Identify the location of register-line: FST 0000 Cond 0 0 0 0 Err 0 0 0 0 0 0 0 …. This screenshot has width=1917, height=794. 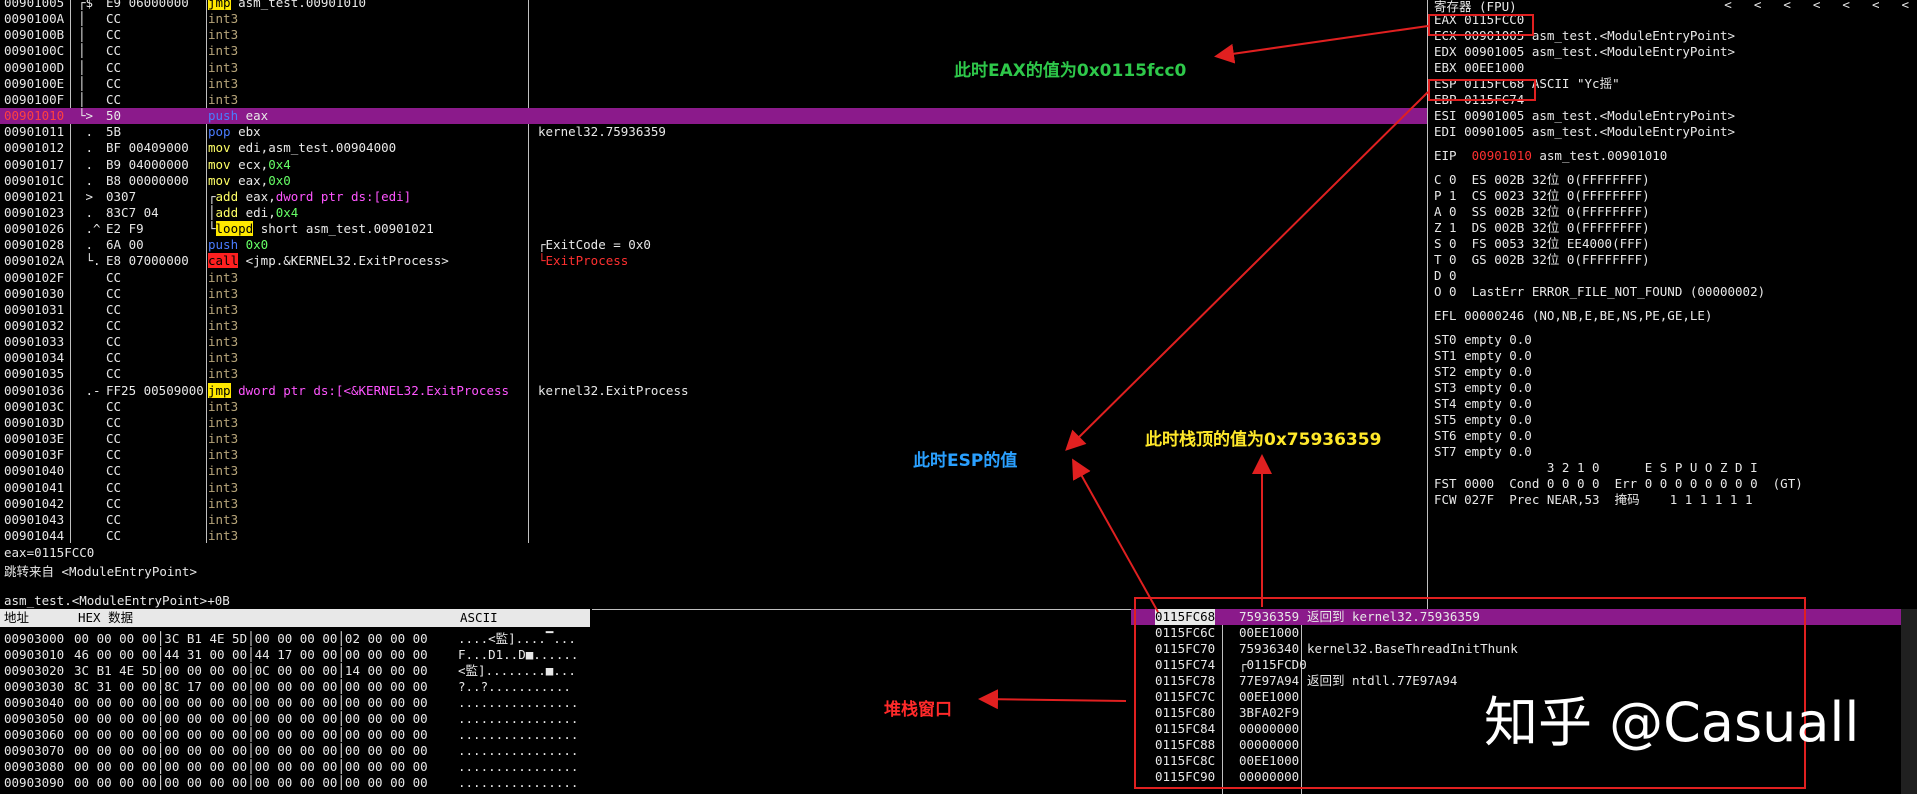
(1618, 484).